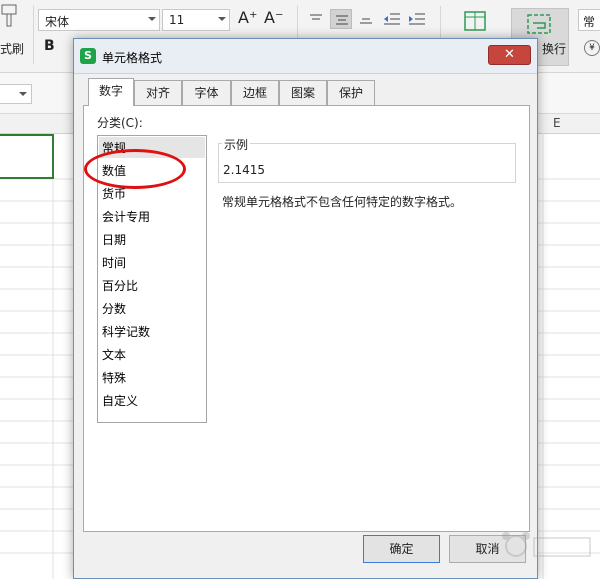 The width and height of the screenshot is (600, 579). What do you see at coordinates (244, 170) in the screenshot?
I see `sample-value: 2.1415` at bounding box center [244, 170].